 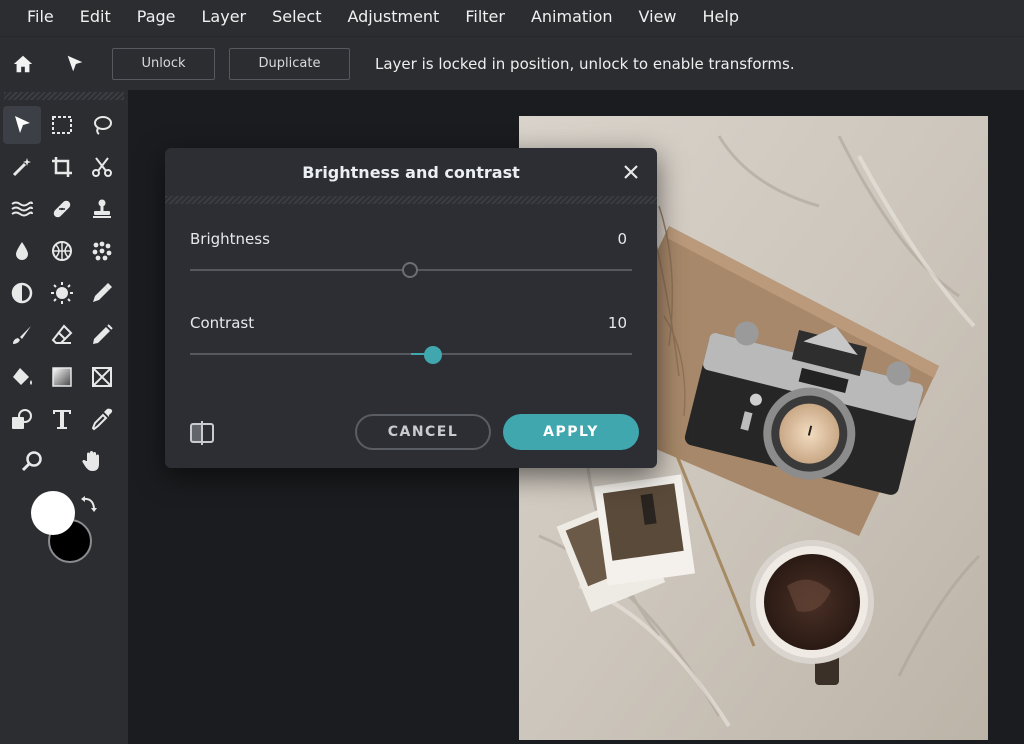 I want to click on menu-file: File, so click(x=40, y=18).